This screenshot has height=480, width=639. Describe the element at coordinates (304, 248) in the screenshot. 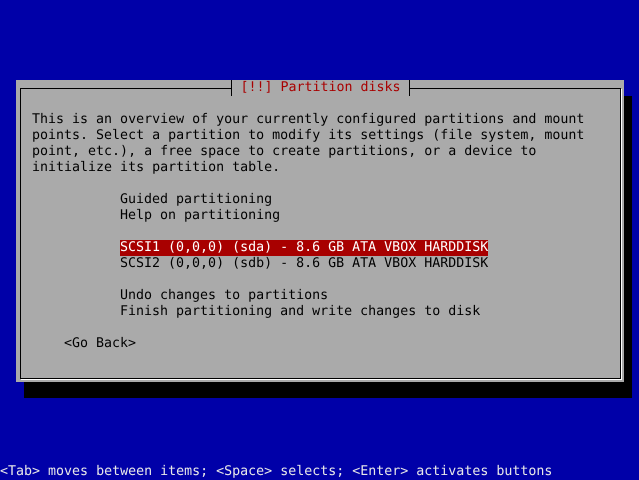

I see `menu-item: SCSI1 (0,0,0) (sda) - 8.6 GB ATA VBOX HARDDISK` at that location.